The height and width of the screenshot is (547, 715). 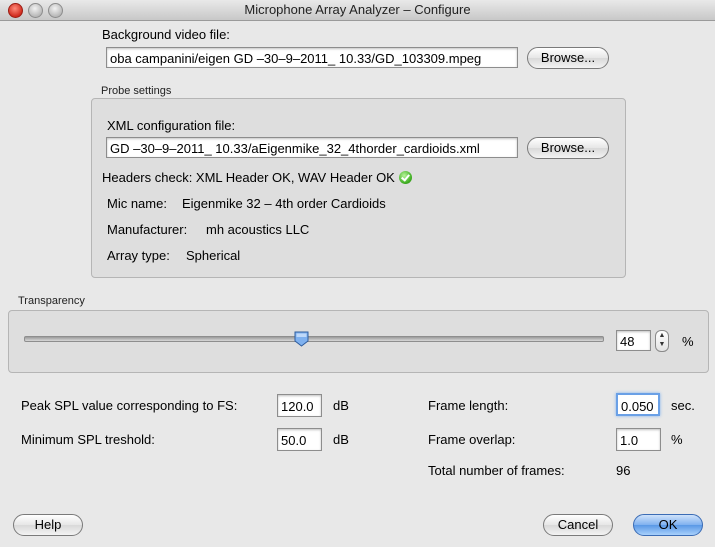 I want to click on transparency-slider-track, so click(x=314, y=339).